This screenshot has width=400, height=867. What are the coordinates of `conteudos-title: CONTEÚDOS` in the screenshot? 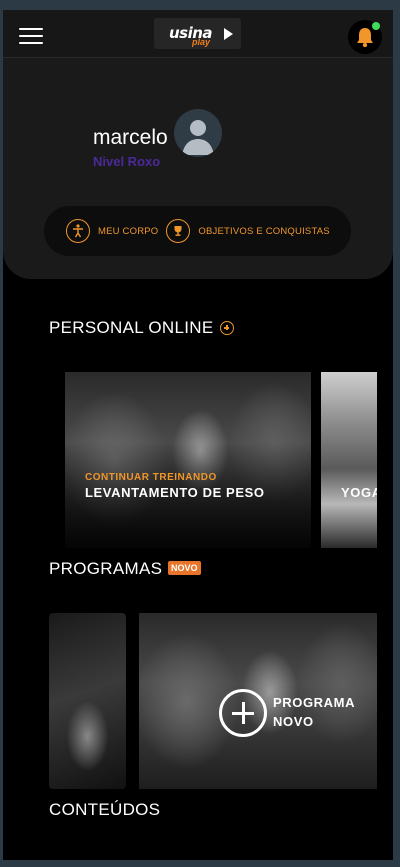 It's located at (105, 809).